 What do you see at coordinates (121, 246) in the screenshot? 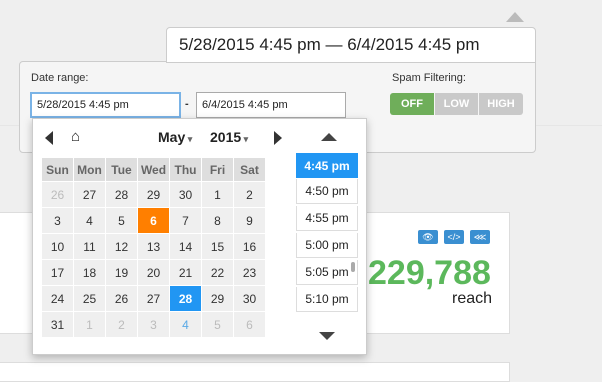
I see `day-cell: 12` at bounding box center [121, 246].